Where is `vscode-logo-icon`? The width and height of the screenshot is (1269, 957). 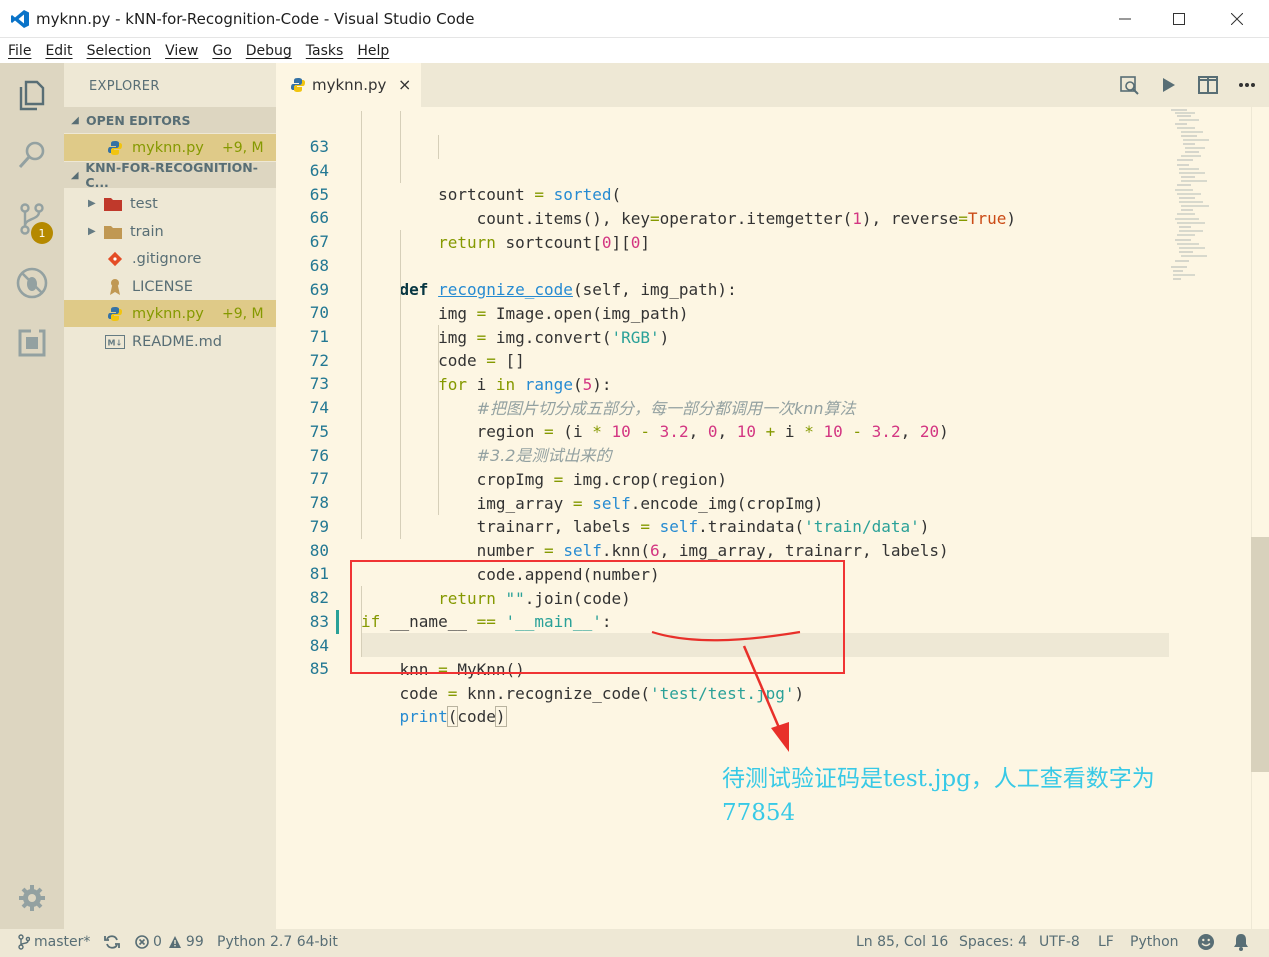 vscode-logo-icon is located at coordinates (20, 19).